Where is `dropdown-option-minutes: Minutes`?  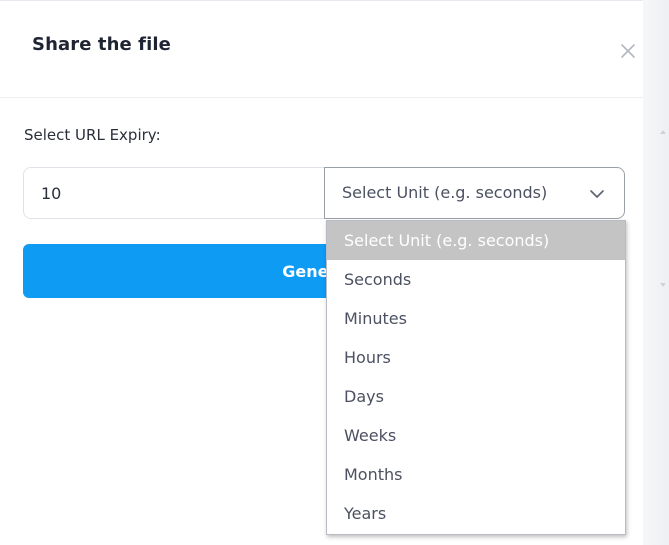
dropdown-option-minutes: Minutes is located at coordinates (476, 318).